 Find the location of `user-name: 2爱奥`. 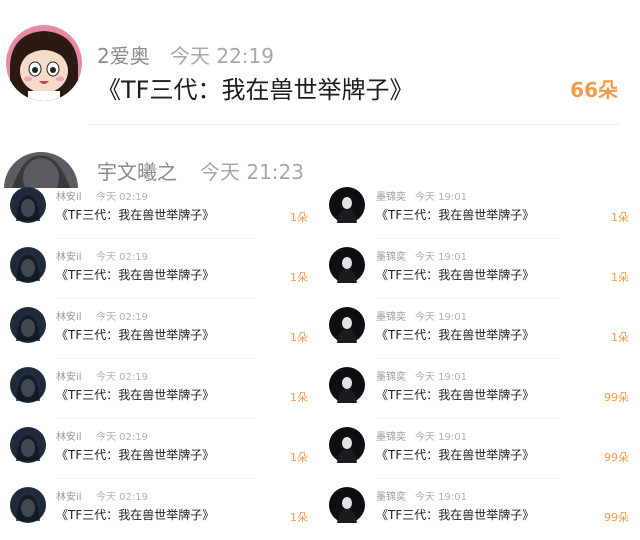

user-name: 2爱奥 is located at coordinates (123, 54).